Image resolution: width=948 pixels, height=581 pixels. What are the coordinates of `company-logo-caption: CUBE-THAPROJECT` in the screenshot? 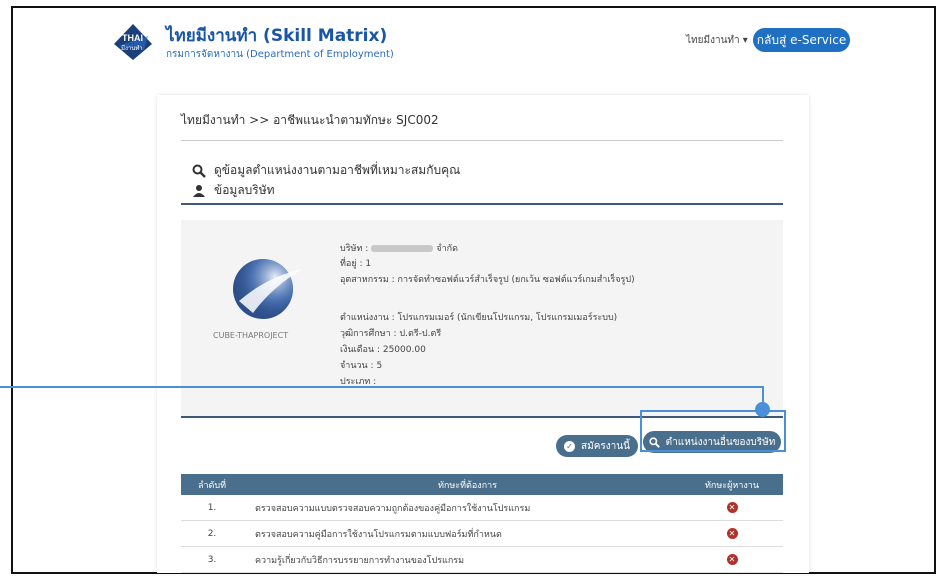 It's located at (250, 335).